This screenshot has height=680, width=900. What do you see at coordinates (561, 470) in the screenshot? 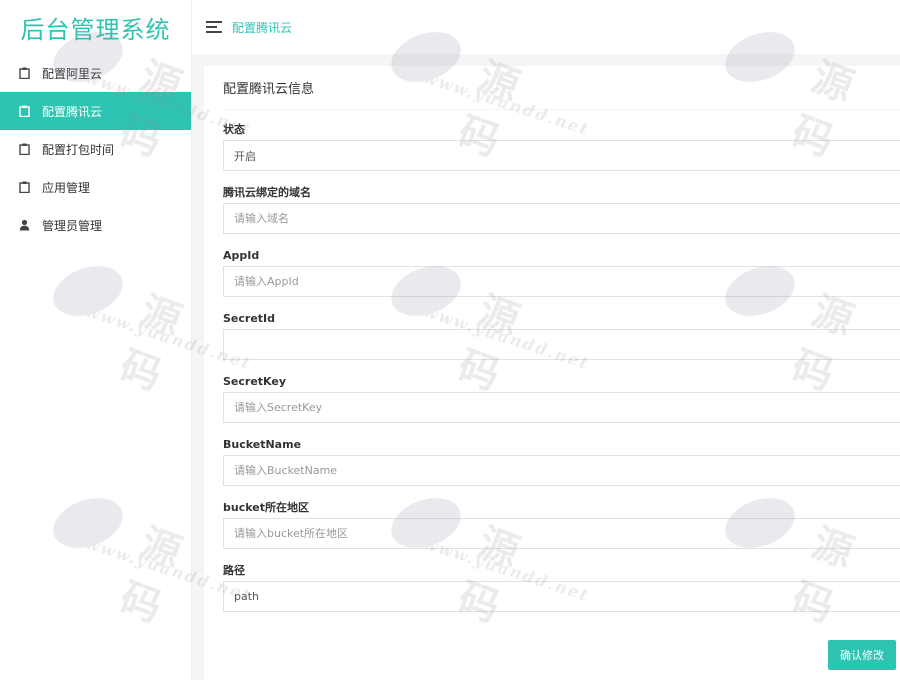
I see `bucketname-input` at bounding box center [561, 470].